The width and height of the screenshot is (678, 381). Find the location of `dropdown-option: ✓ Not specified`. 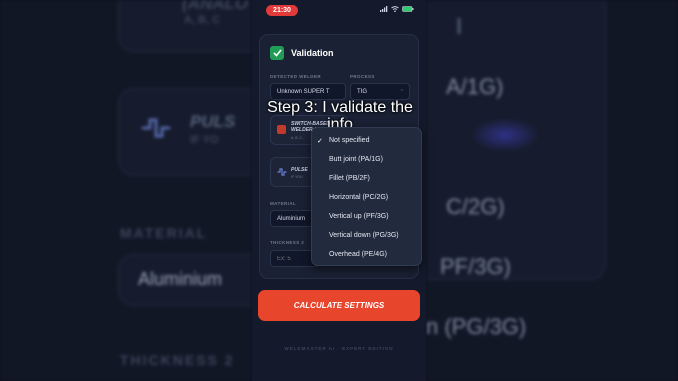

dropdown-option: ✓ Not specified is located at coordinates (367, 140).